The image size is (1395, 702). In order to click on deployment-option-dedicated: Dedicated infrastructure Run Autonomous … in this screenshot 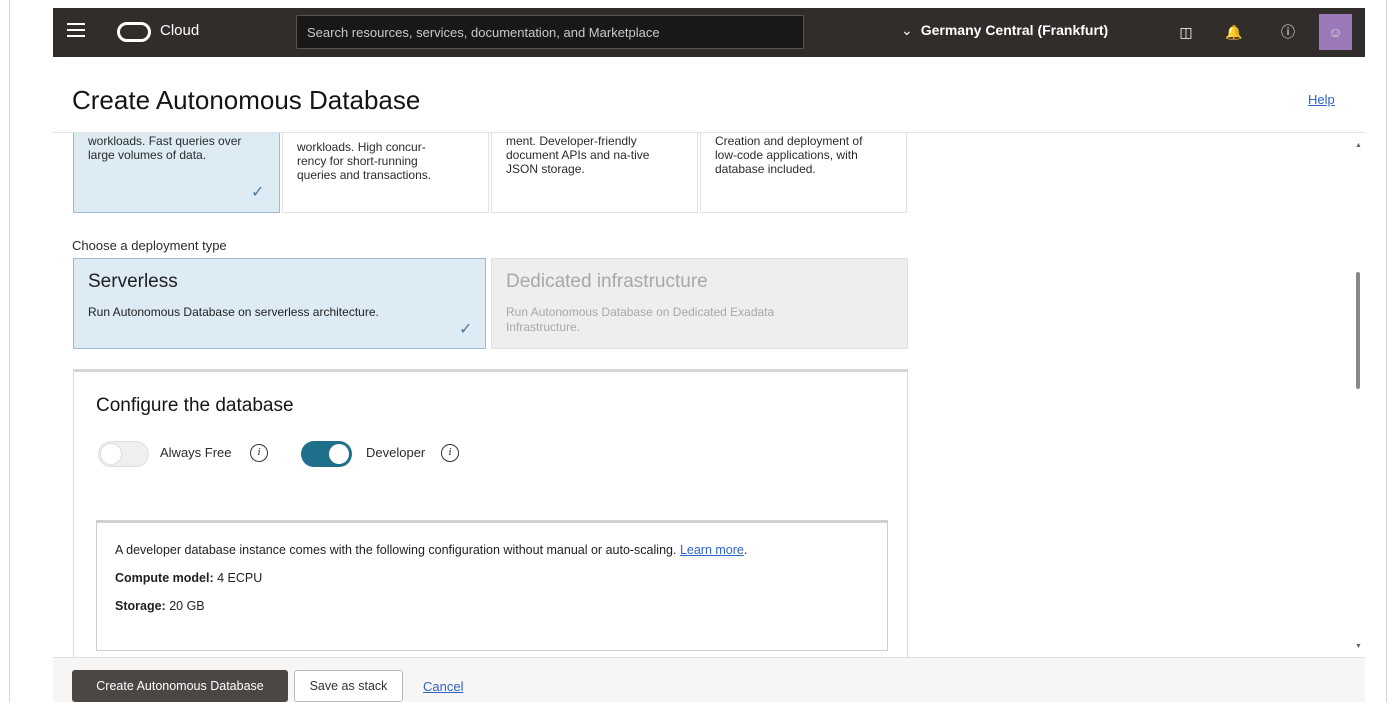, I will do `click(699, 303)`.